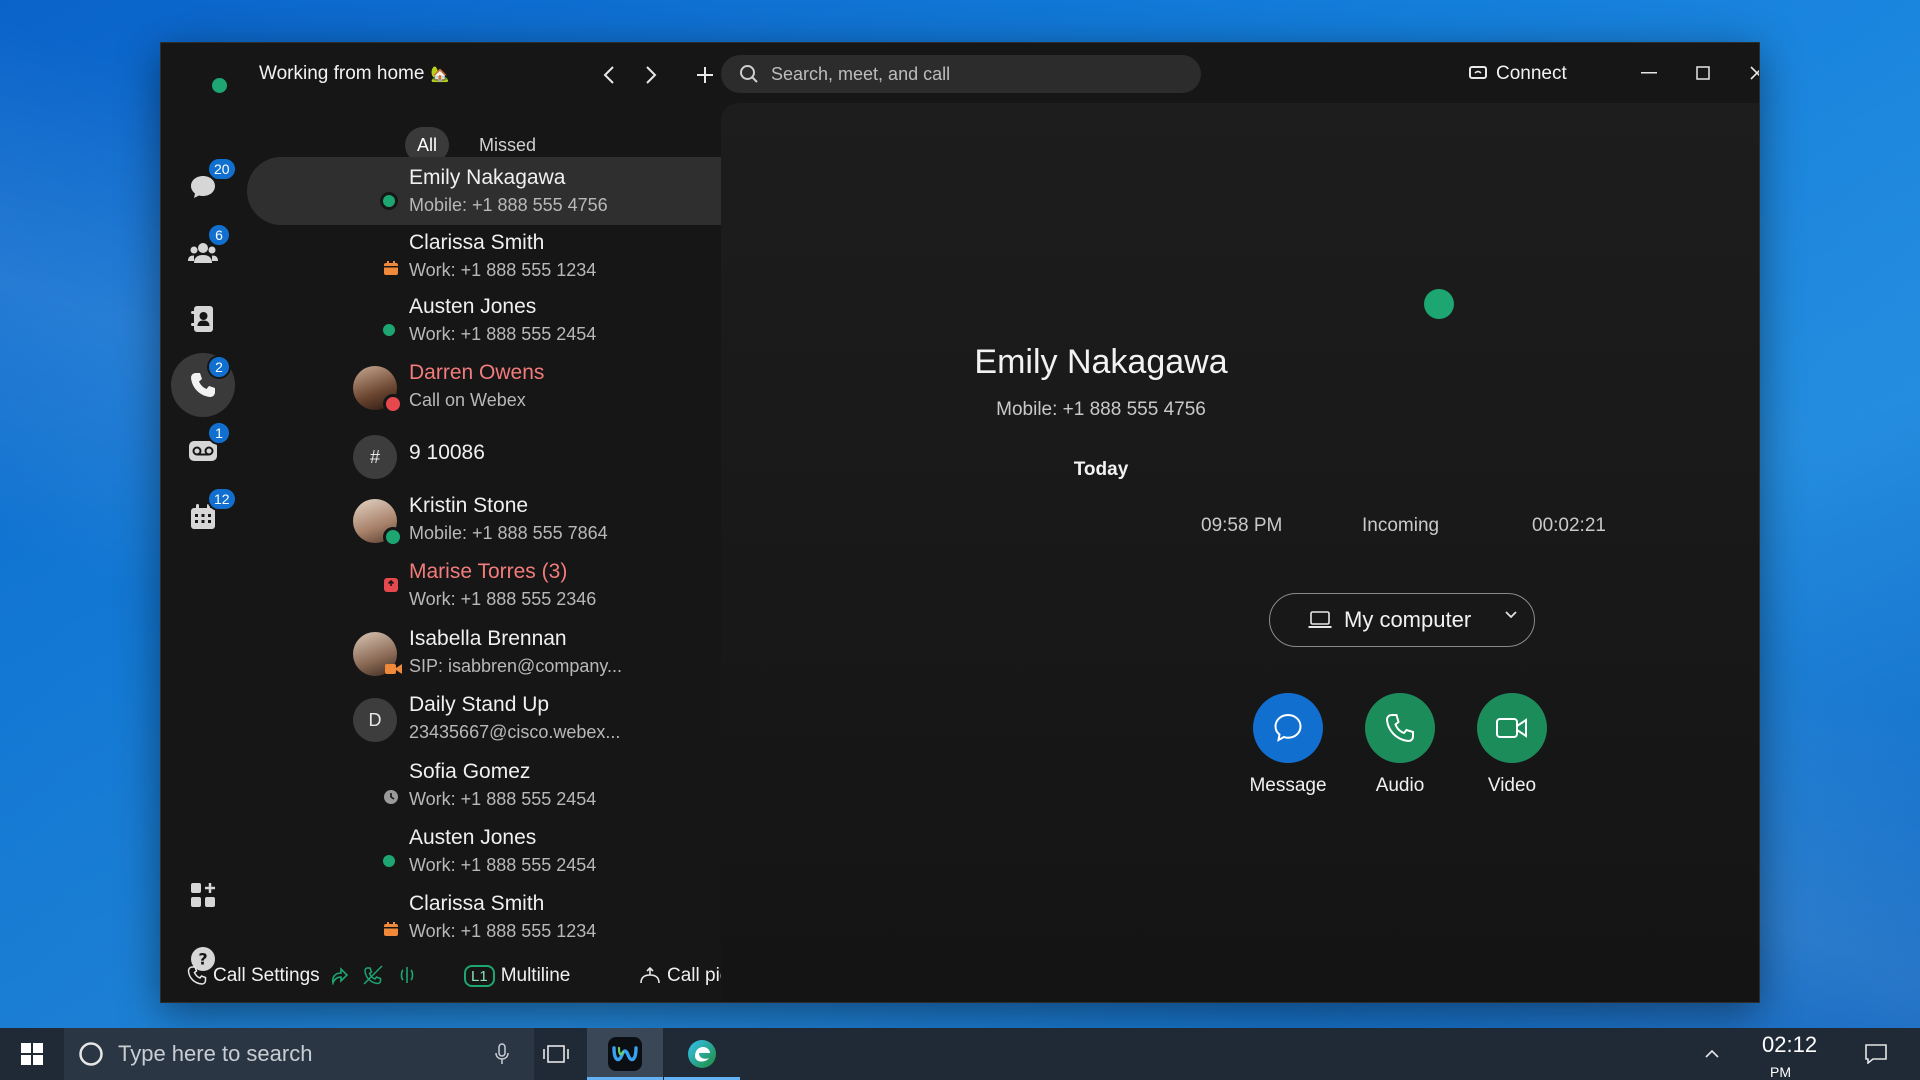  Describe the element at coordinates (1517, 74) in the screenshot. I see `connect-button: Connect` at that location.